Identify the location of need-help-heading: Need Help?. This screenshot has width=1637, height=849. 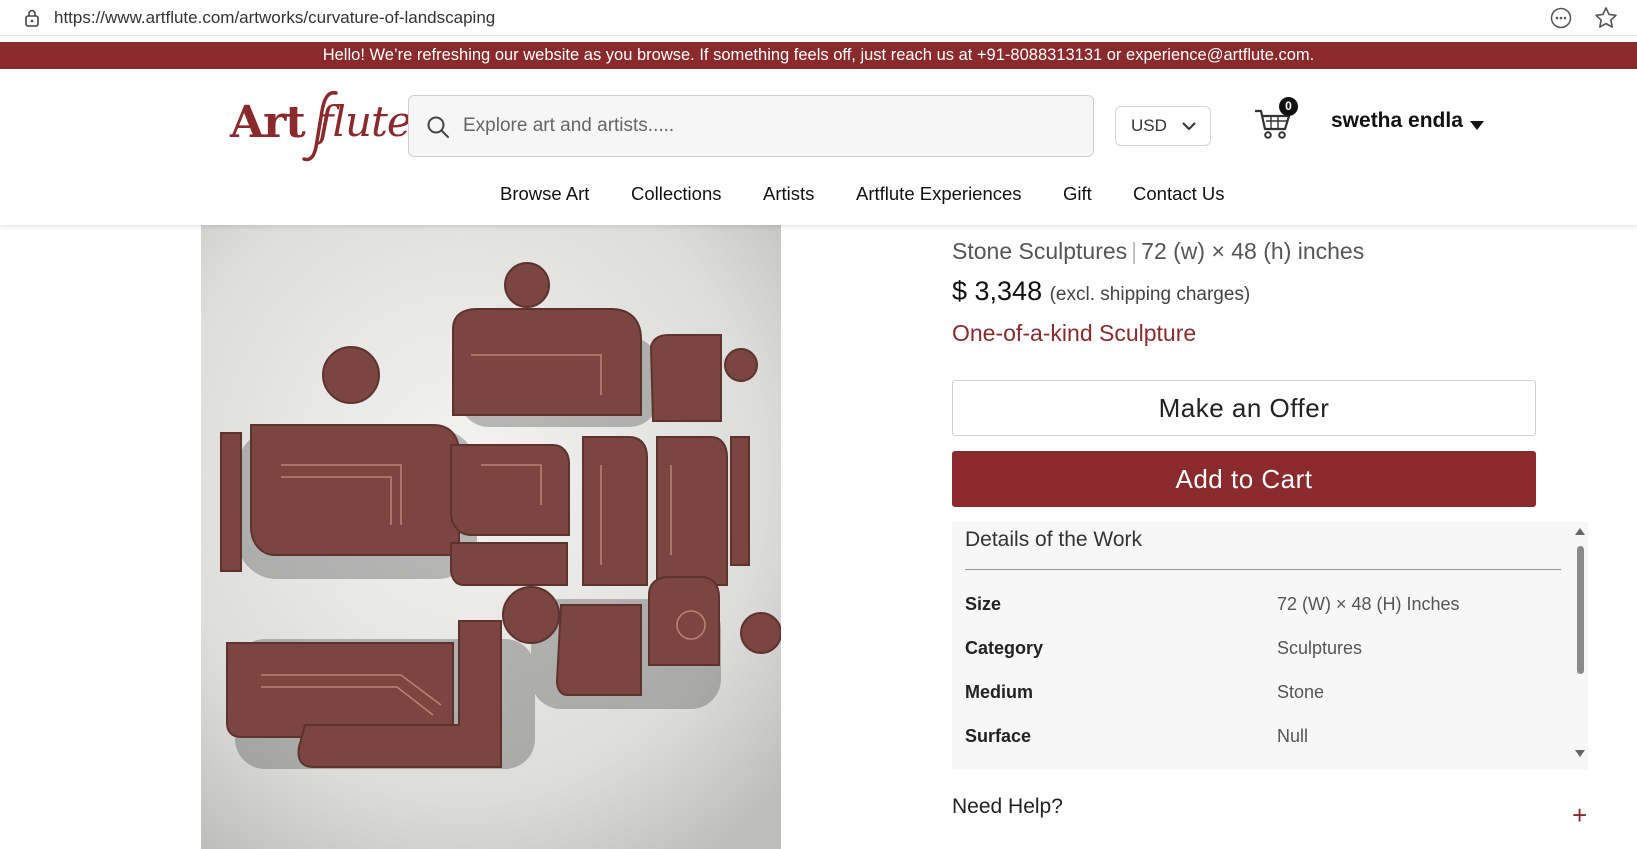
(1007, 807).